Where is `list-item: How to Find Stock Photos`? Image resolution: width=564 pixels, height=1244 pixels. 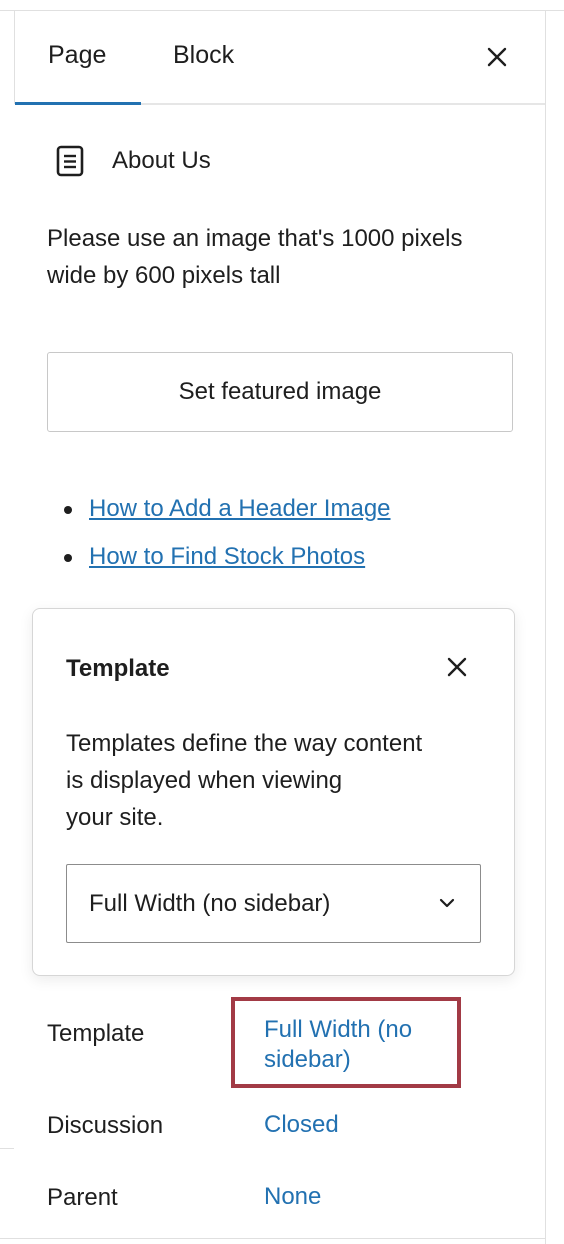 list-item: How to Find Stock Photos is located at coordinates (225, 562).